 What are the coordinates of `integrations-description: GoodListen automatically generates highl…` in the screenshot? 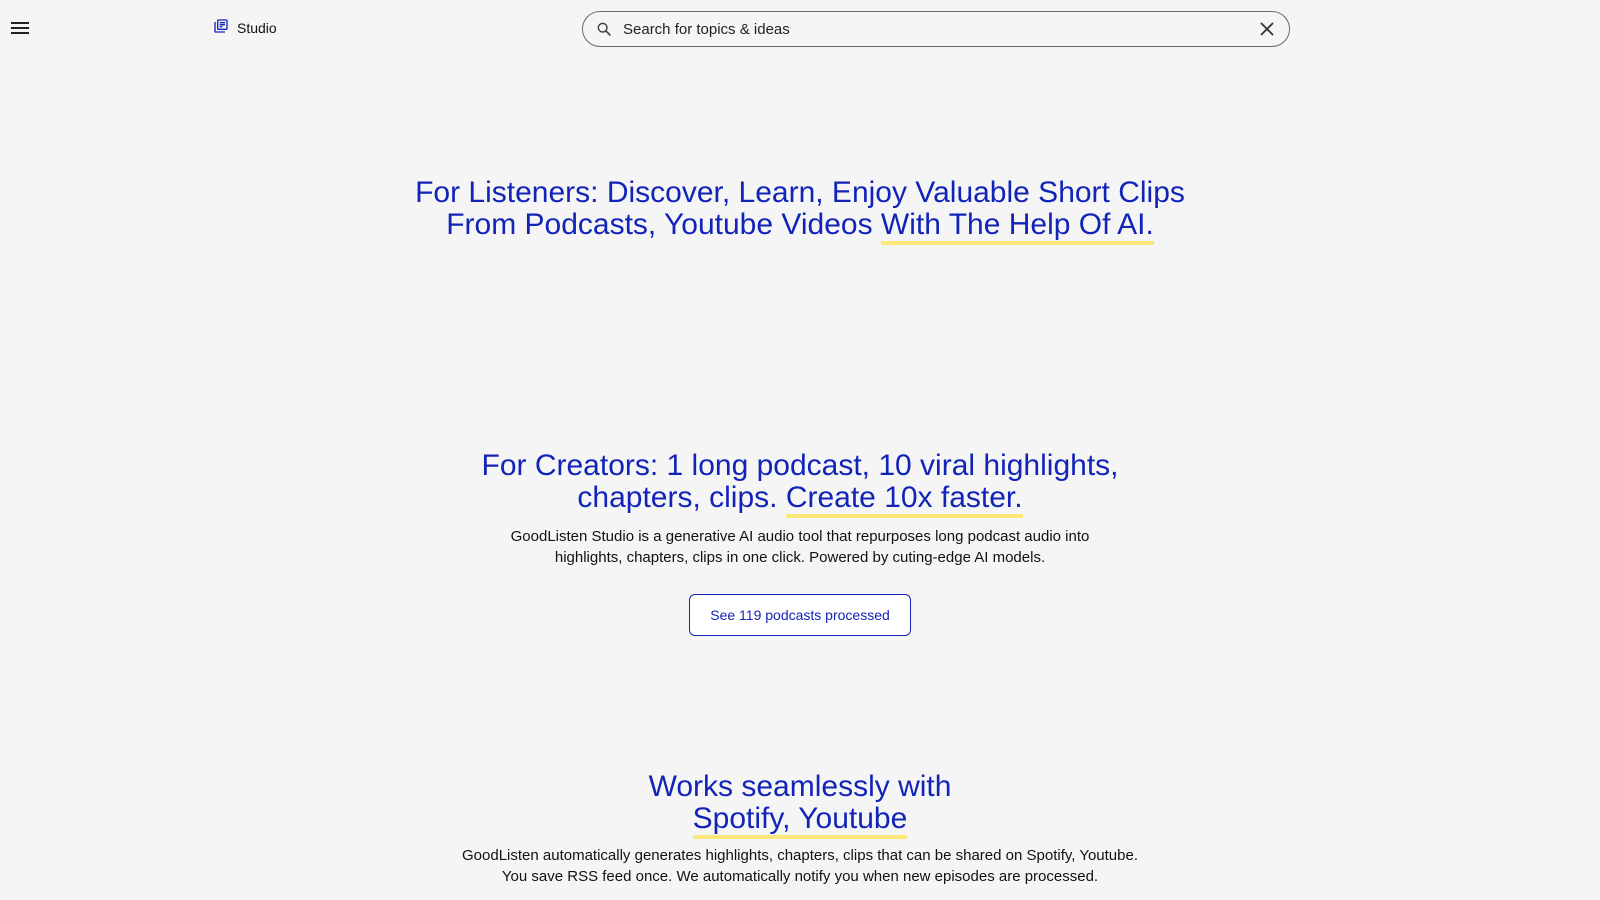 It's located at (800, 866).